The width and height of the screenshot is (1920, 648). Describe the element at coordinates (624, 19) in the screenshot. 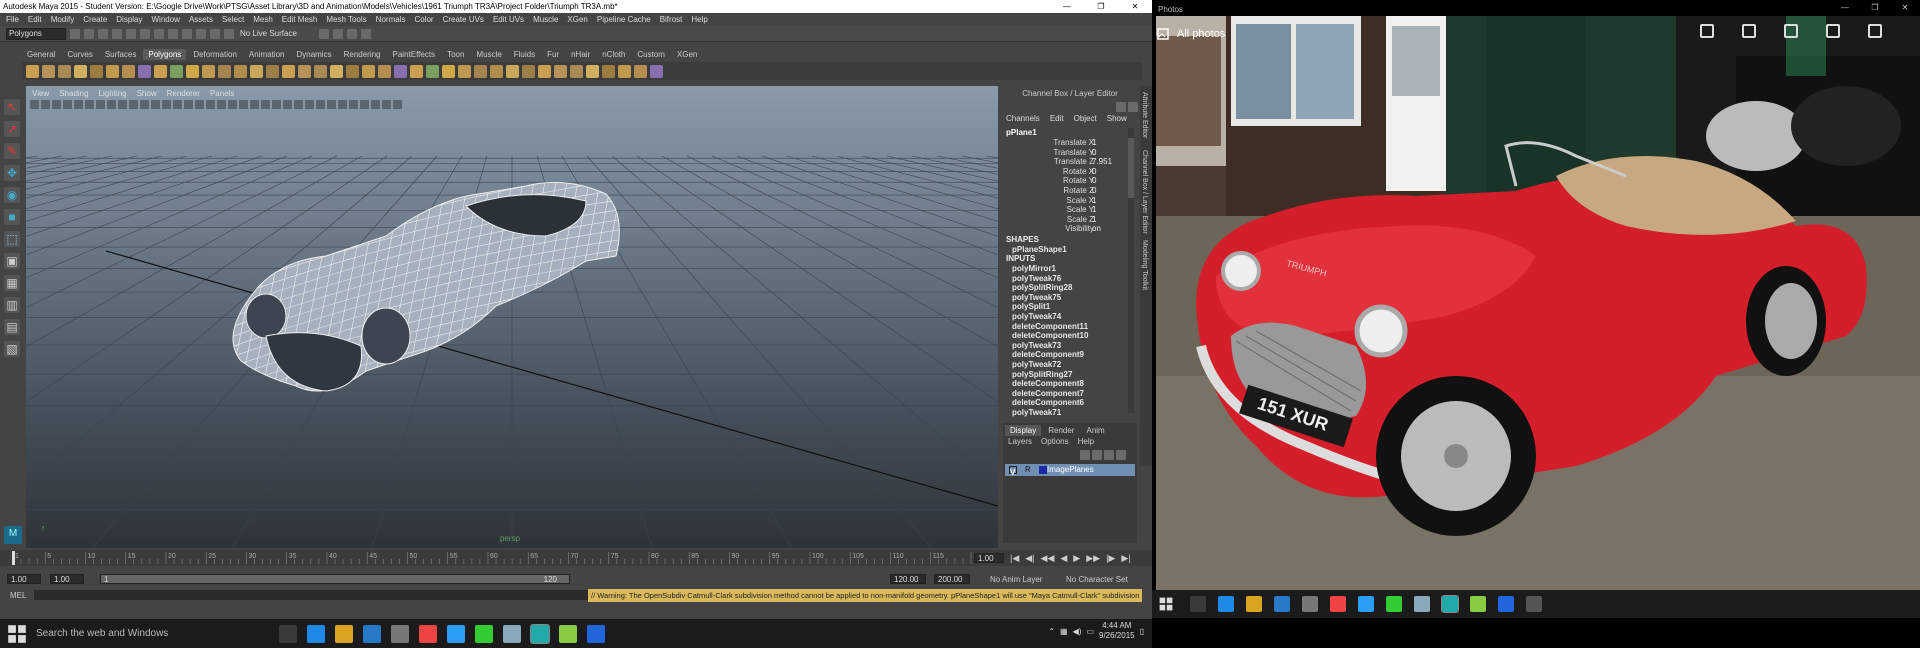

I see `menu-pipeline-cache: Pipeline Cache` at that location.